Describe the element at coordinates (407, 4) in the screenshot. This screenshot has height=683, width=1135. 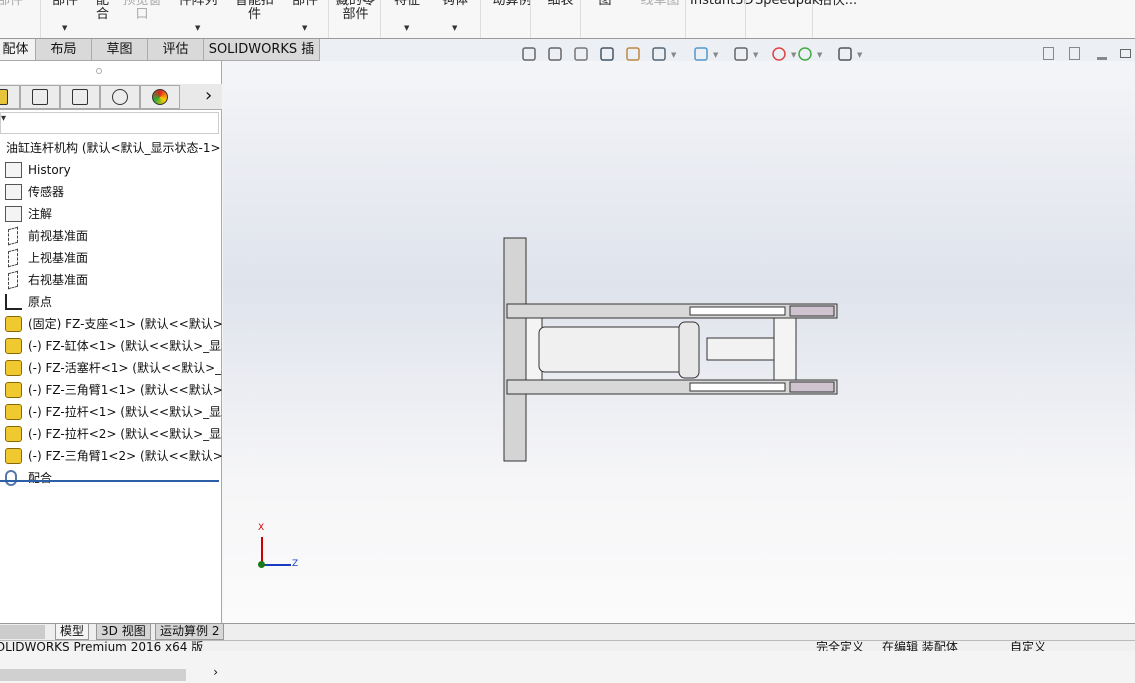
I see `ribbon-button: 特征` at that location.